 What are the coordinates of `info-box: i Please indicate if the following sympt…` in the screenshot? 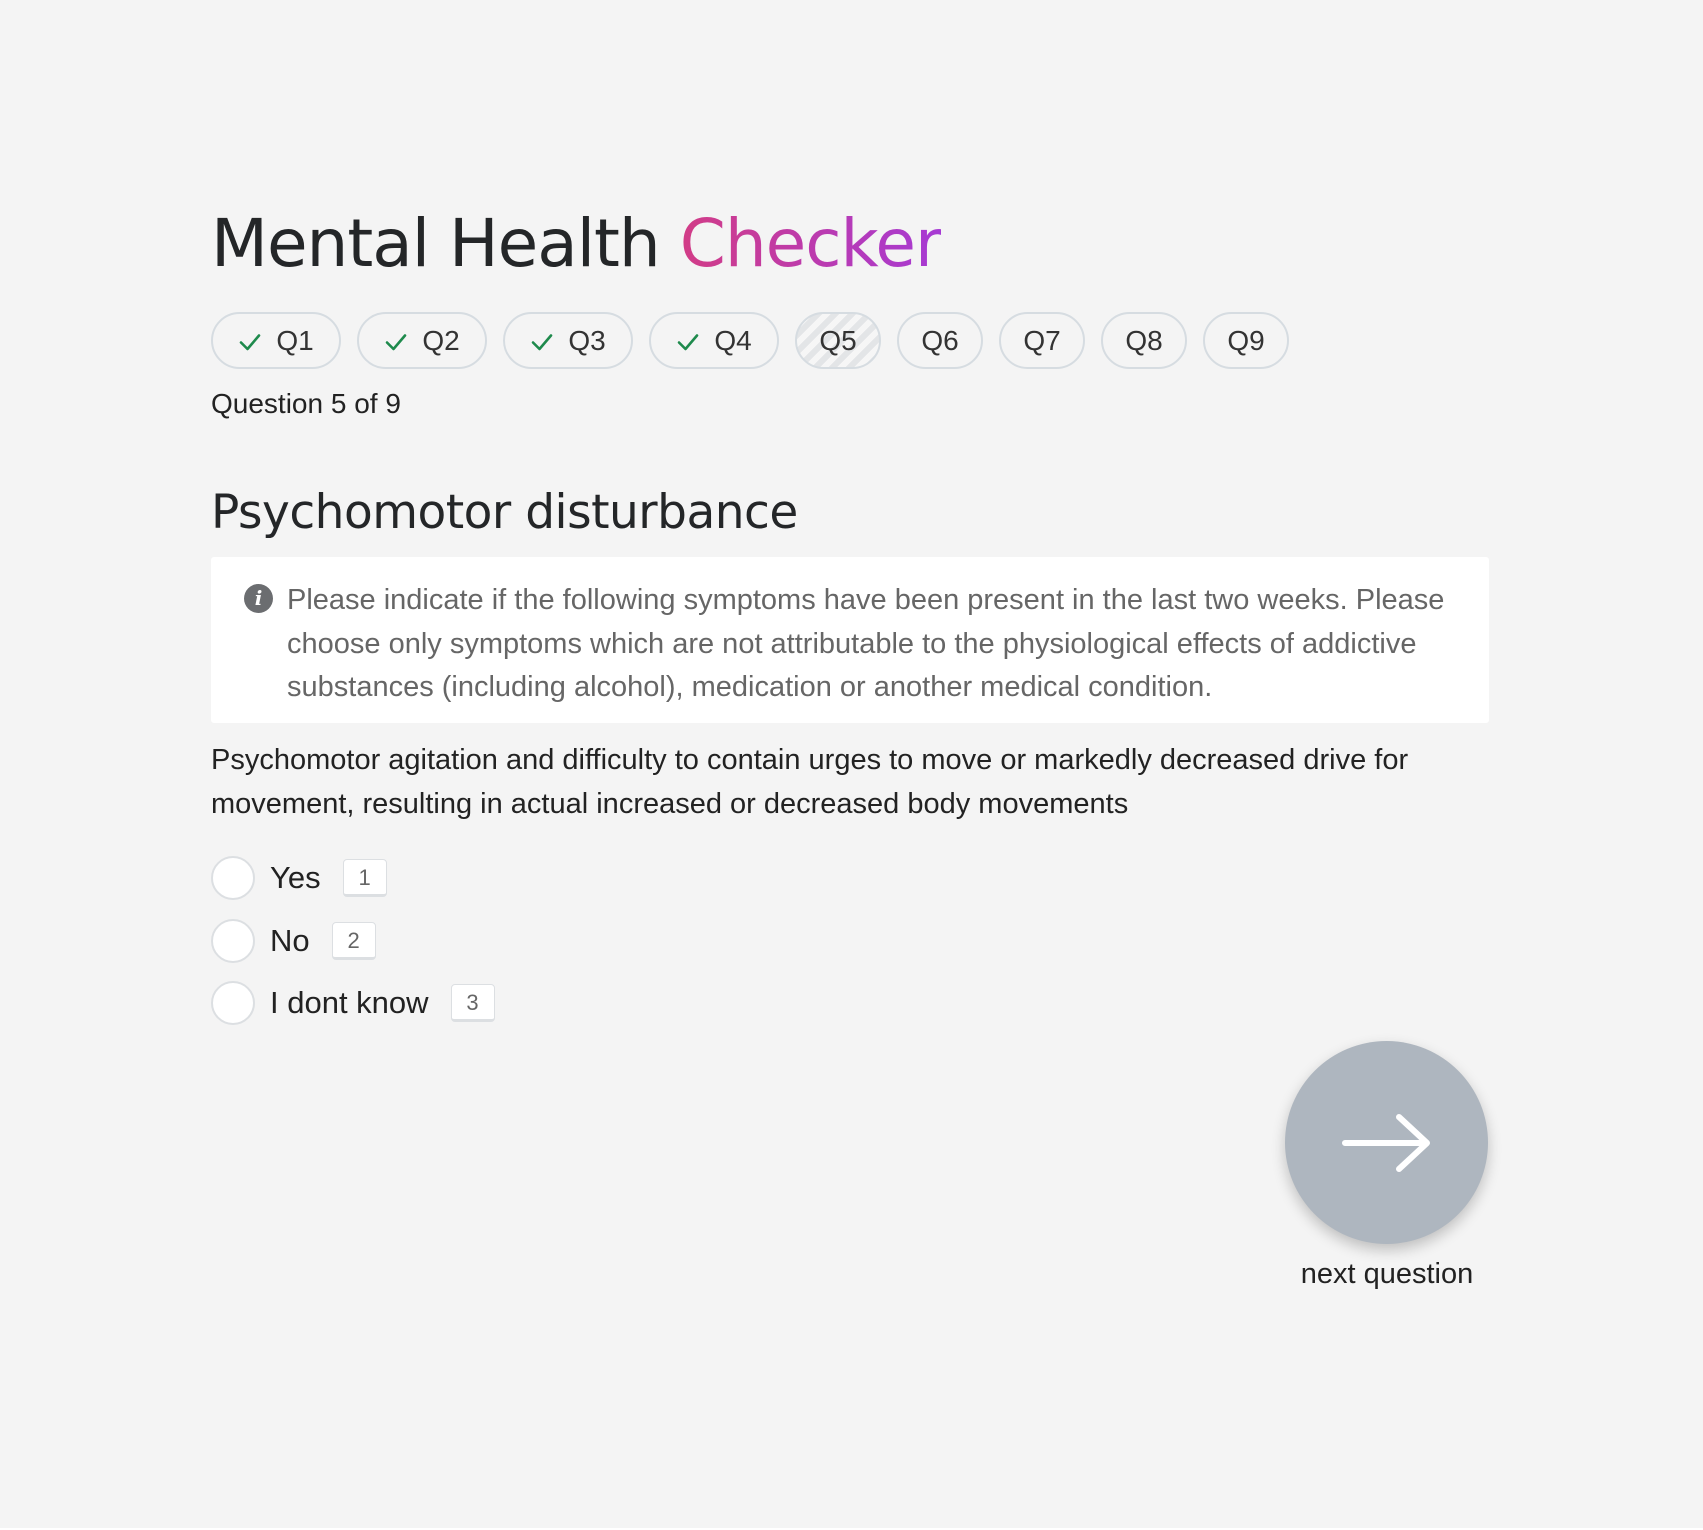 It's located at (850, 640).